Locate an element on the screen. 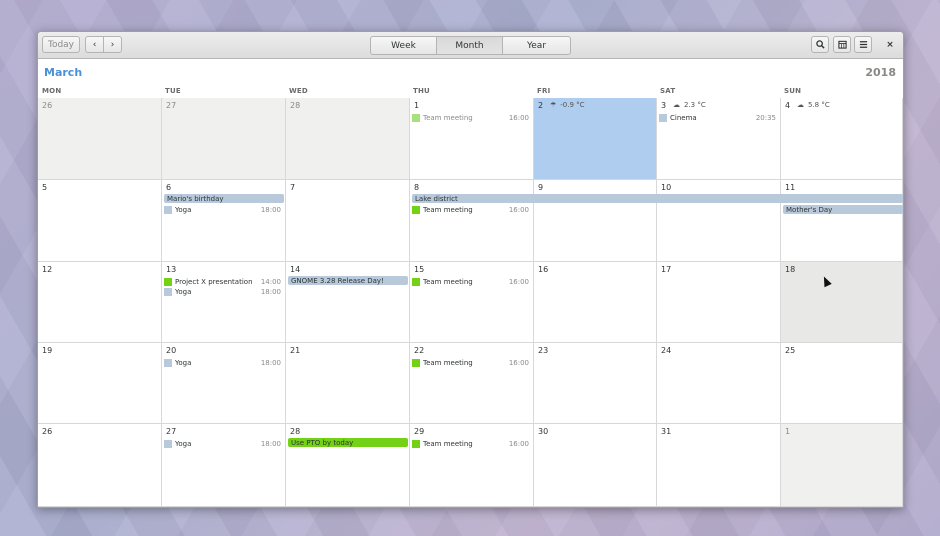 Image resolution: width=940 pixels, height=536 pixels. day-cell: 17 is located at coordinates (719, 302).